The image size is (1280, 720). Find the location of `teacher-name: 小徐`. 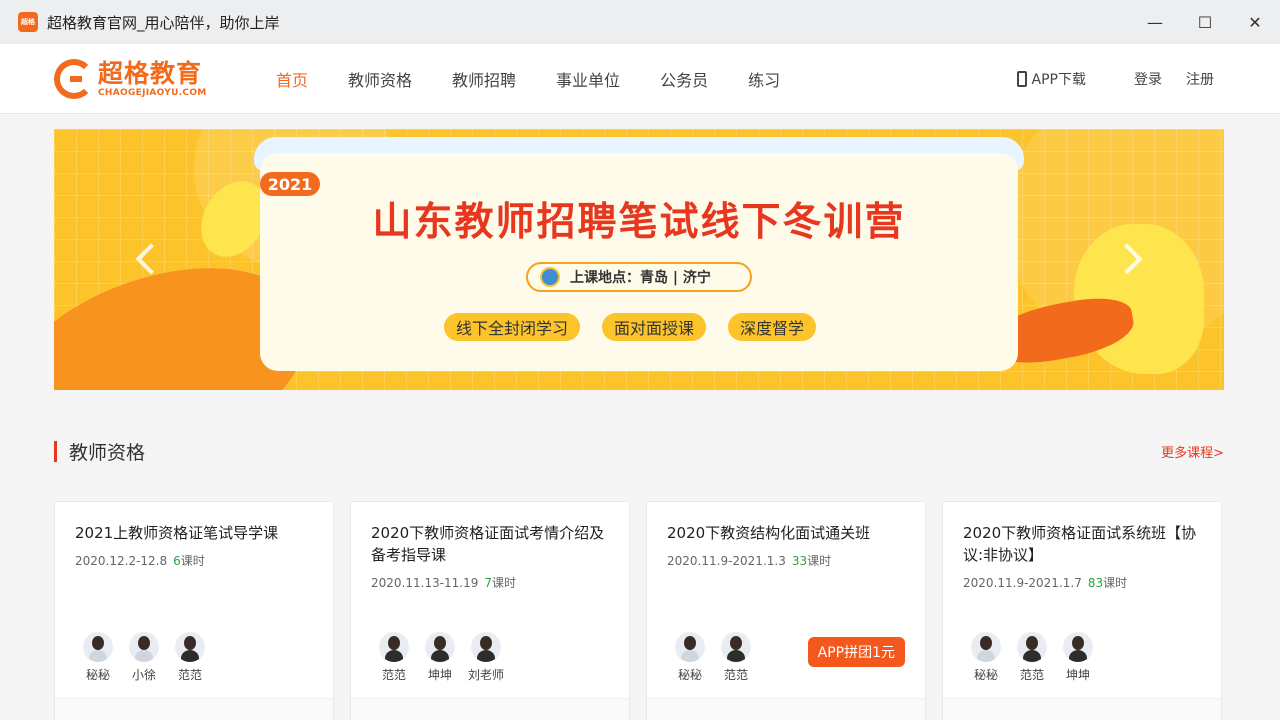

teacher-name: 小徐 is located at coordinates (143, 675).